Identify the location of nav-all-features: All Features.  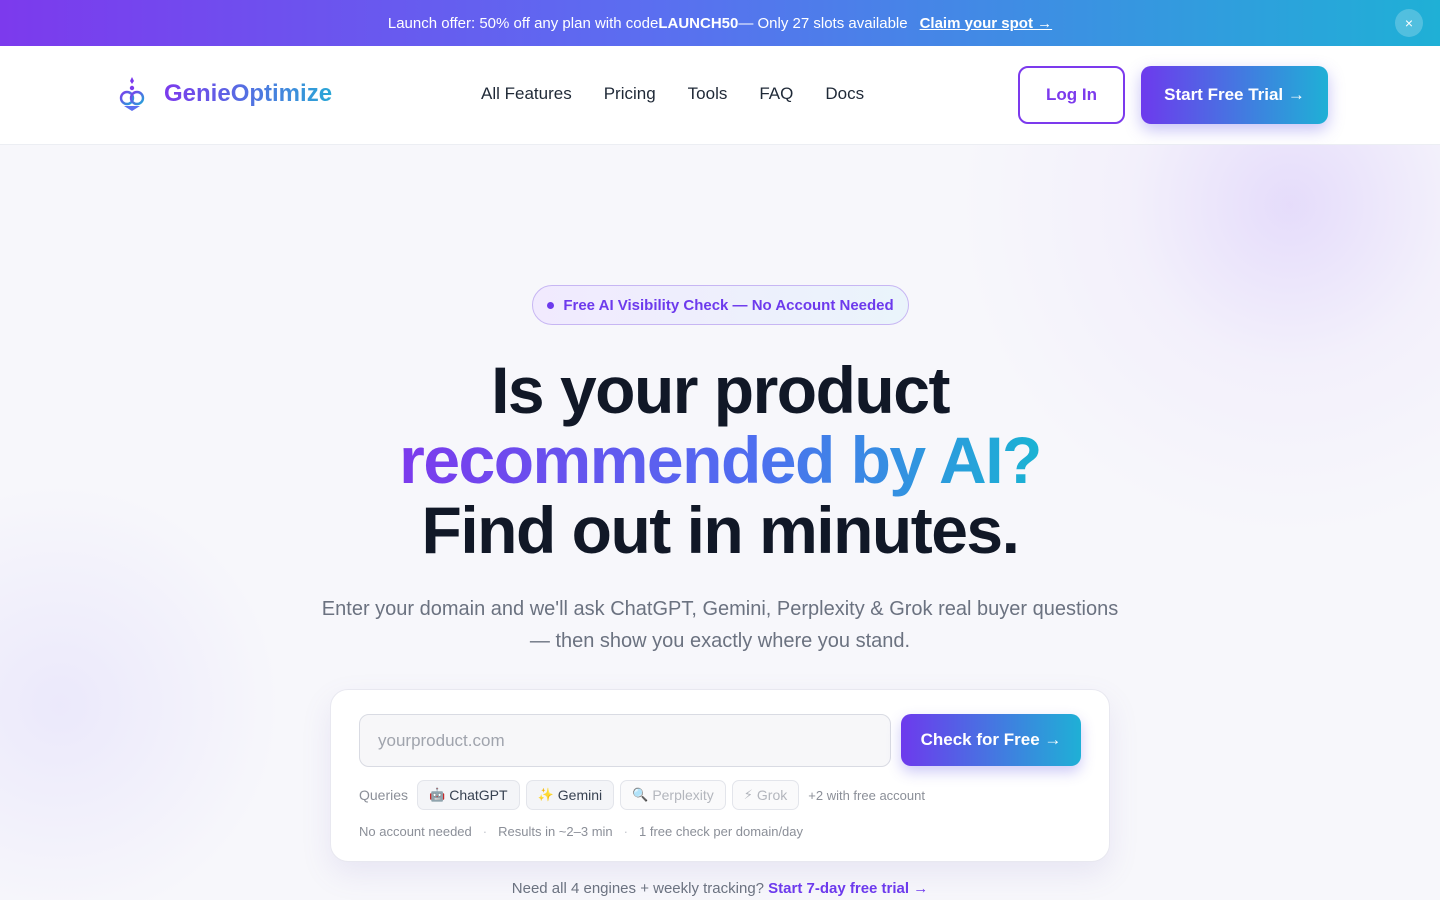
(526, 94).